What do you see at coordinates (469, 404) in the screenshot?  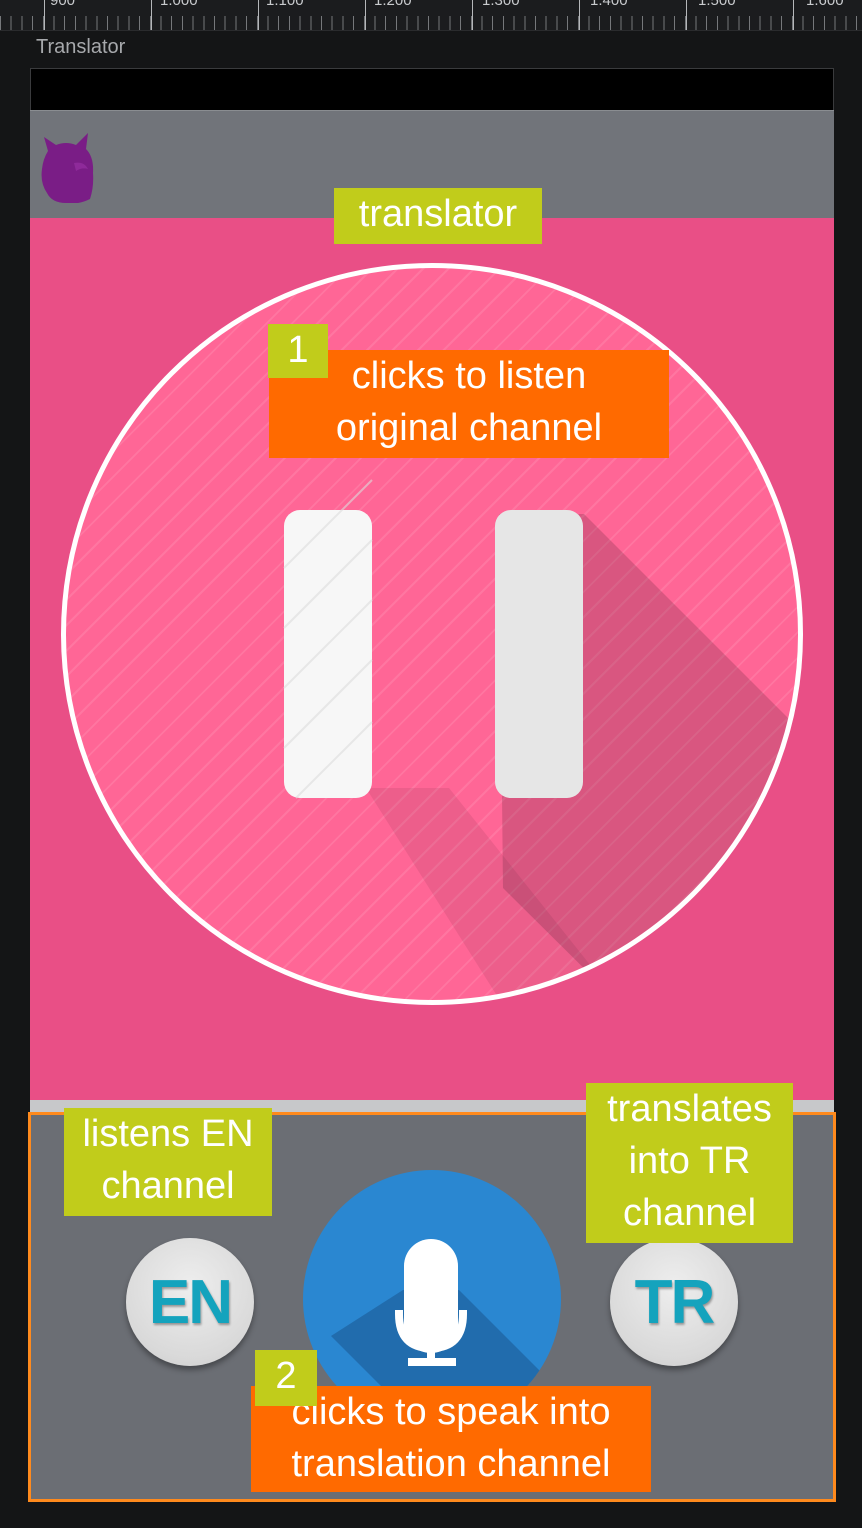 I see `step1-annotation: clicks to listen original channel` at bounding box center [469, 404].